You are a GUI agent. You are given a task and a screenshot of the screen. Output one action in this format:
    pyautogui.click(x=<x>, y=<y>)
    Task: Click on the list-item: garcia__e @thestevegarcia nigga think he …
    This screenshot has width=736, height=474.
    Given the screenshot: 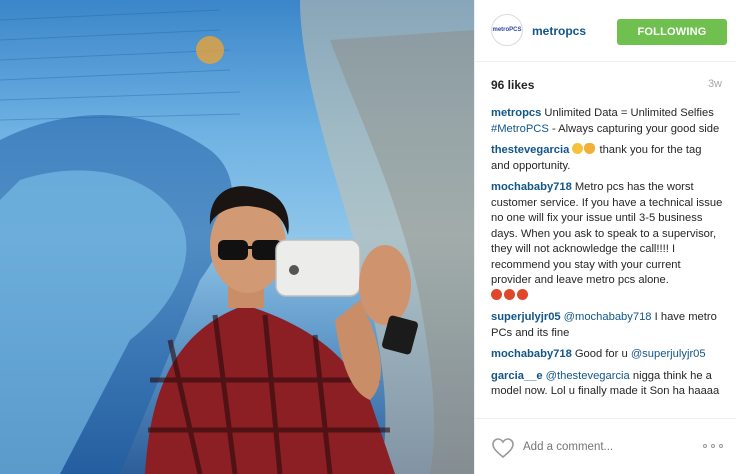 What is the action you would take?
    pyautogui.click(x=607, y=384)
    